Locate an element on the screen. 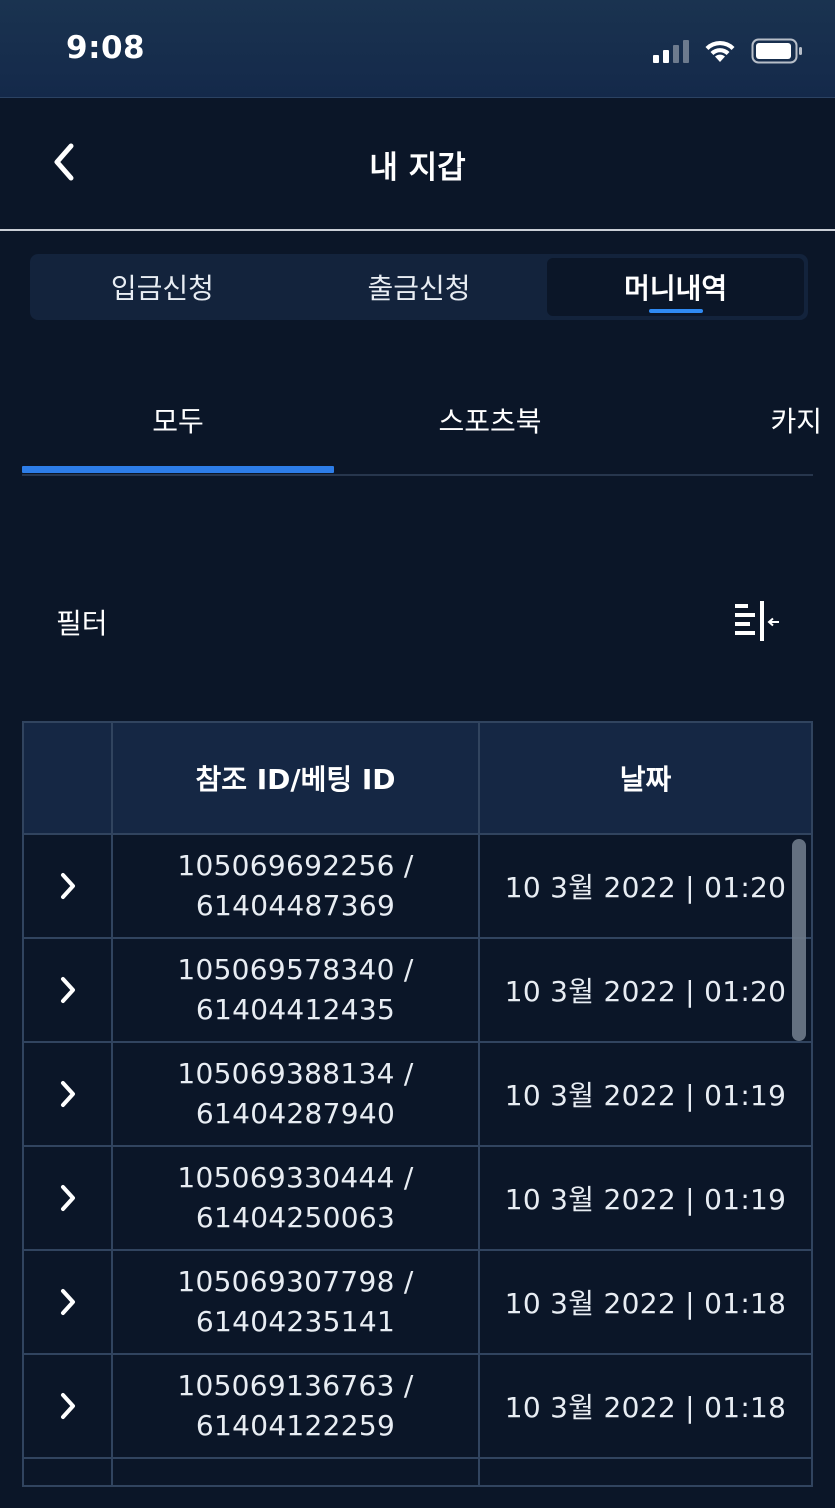 The width and height of the screenshot is (835, 1508). tab-label: 스포츠북 is located at coordinates (490, 421).